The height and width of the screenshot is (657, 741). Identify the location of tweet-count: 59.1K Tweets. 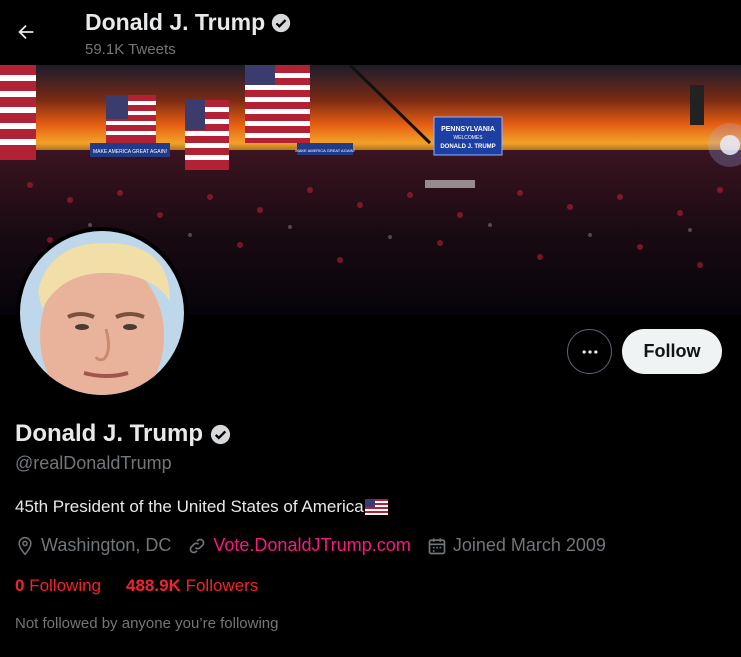
(130, 49).